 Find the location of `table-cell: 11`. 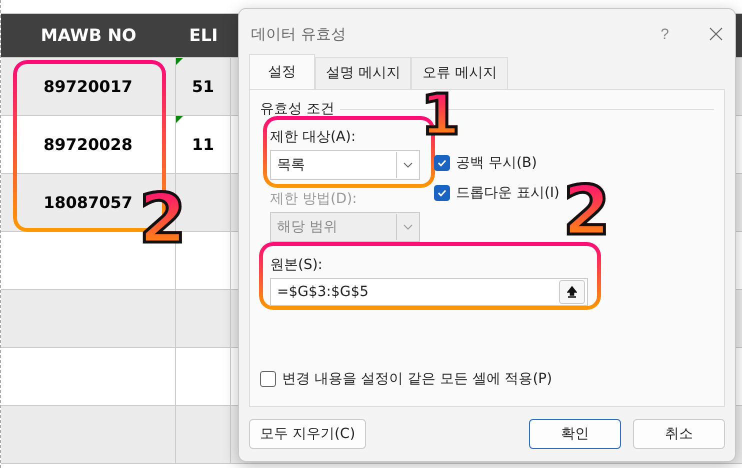

table-cell: 11 is located at coordinates (203, 144).